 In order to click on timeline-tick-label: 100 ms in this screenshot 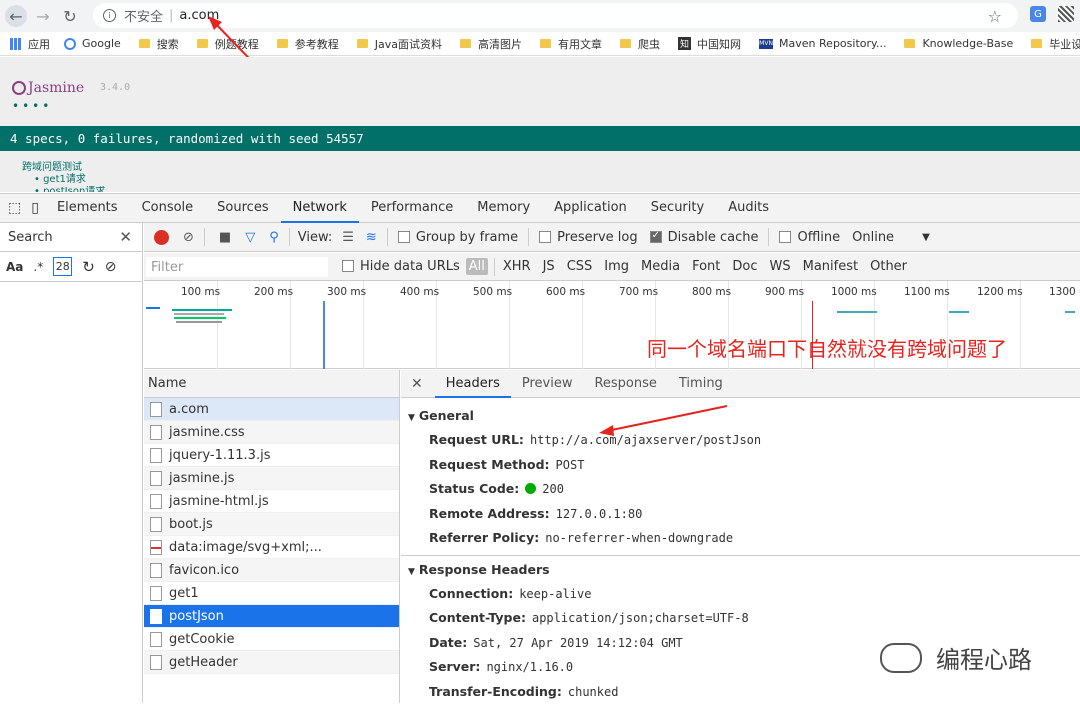, I will do `click(200, 292)`.